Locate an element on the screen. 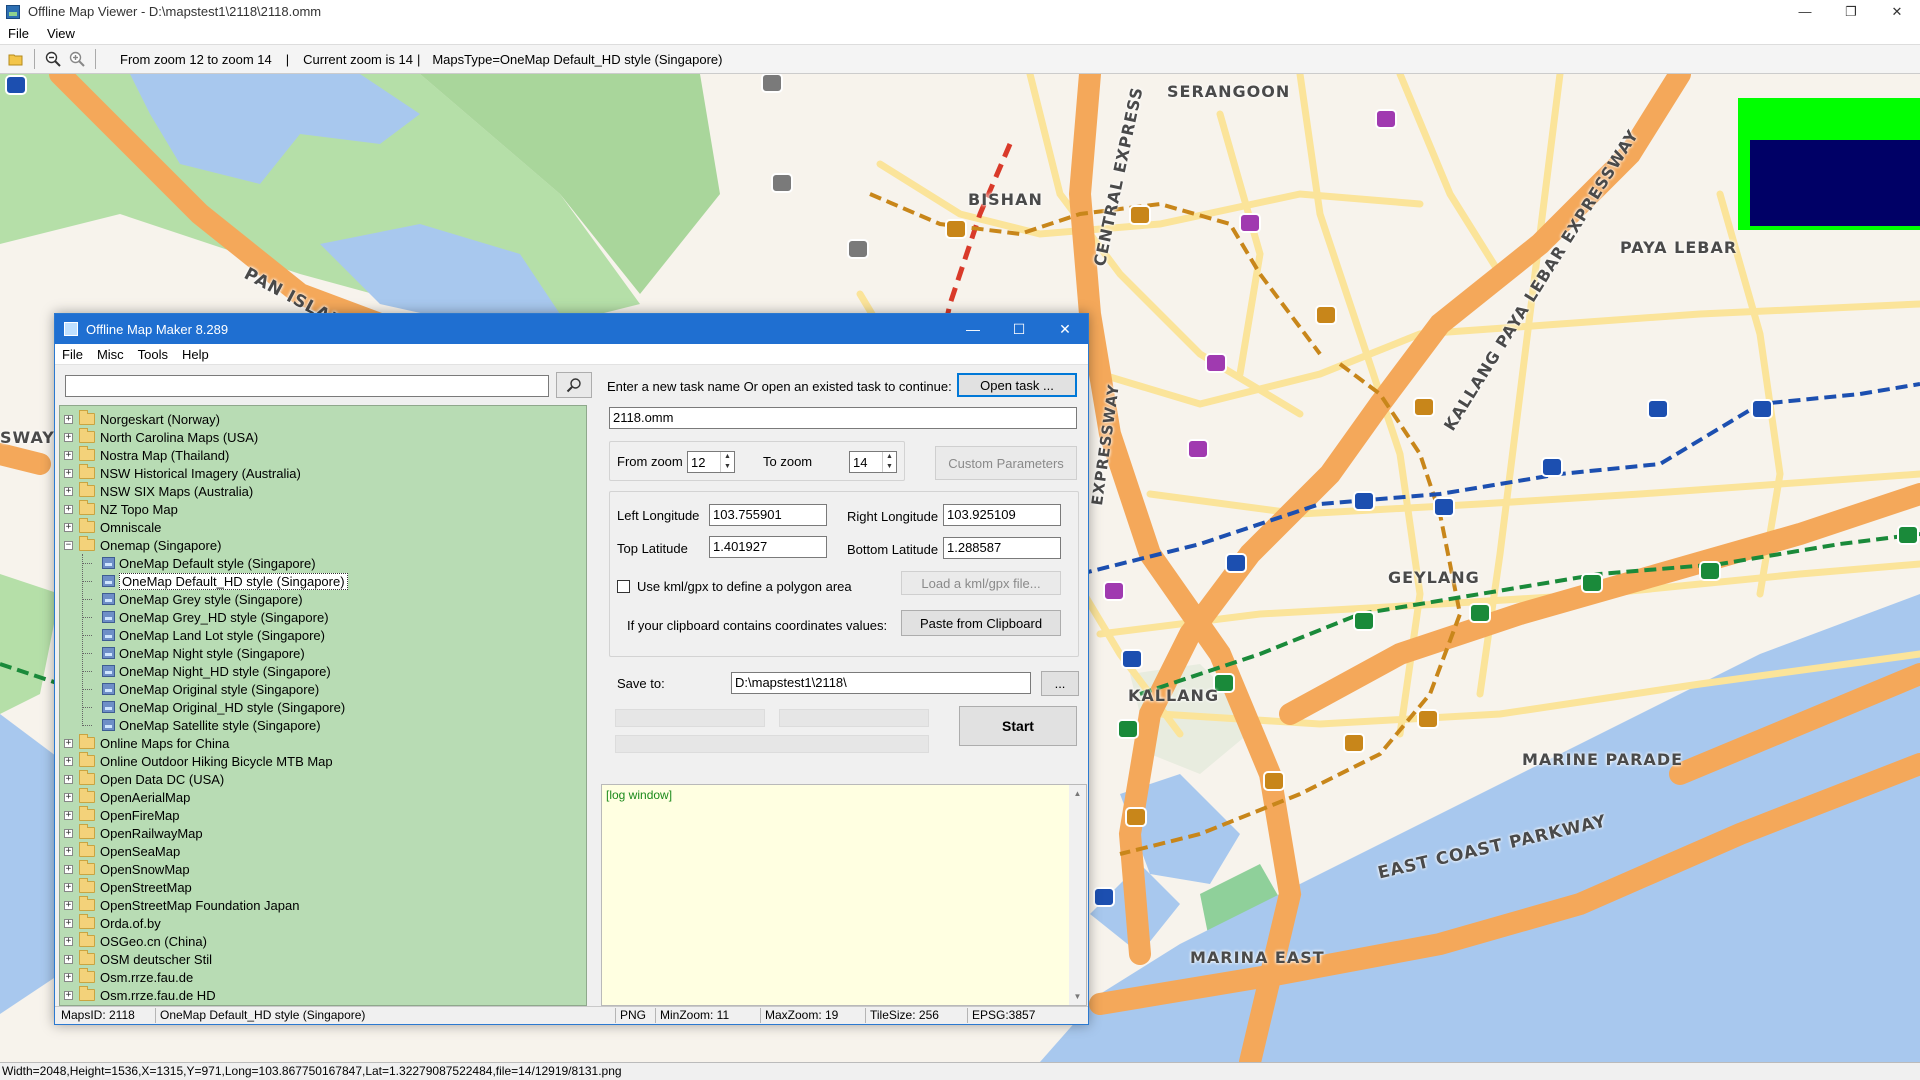  top-latitude-input: 1.401927 is located at coordinates (768, 547).